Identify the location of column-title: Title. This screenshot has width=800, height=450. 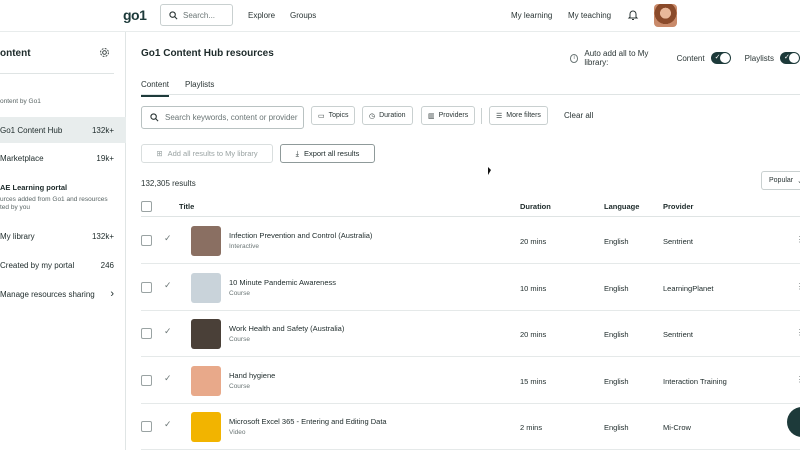
(186, 206).